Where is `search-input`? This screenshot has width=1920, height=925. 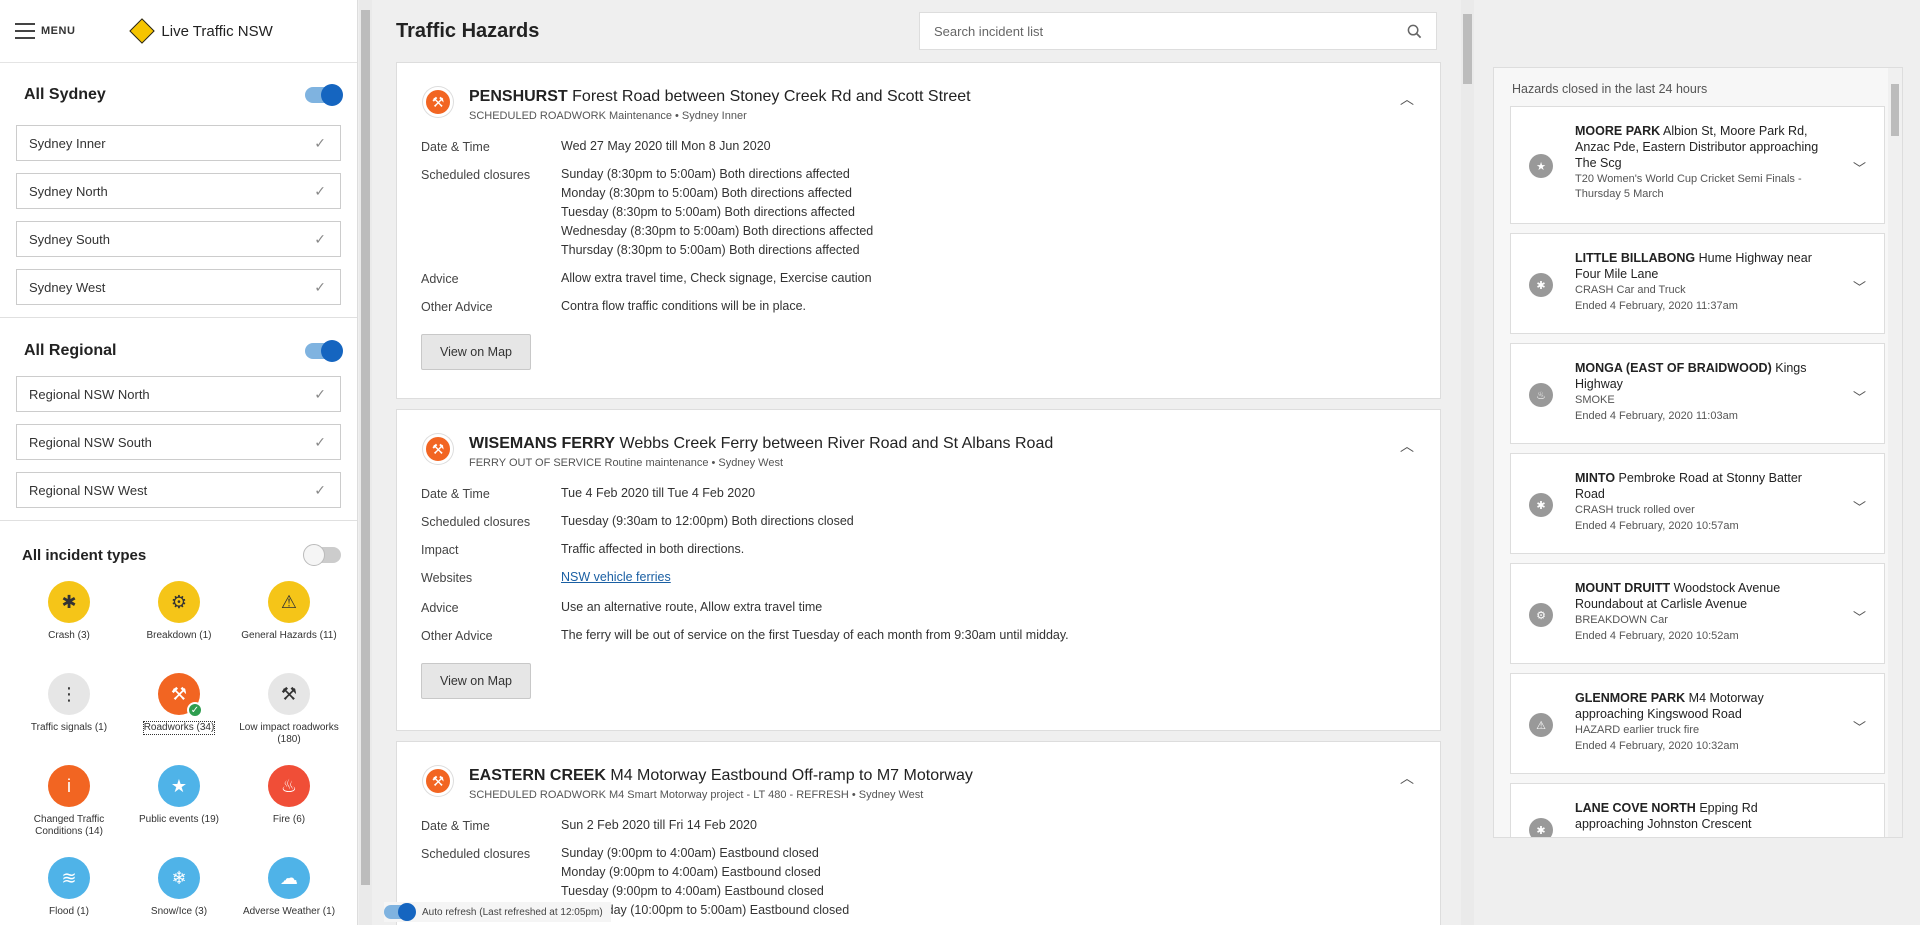 search-input is located at coordinates (1170, 31).